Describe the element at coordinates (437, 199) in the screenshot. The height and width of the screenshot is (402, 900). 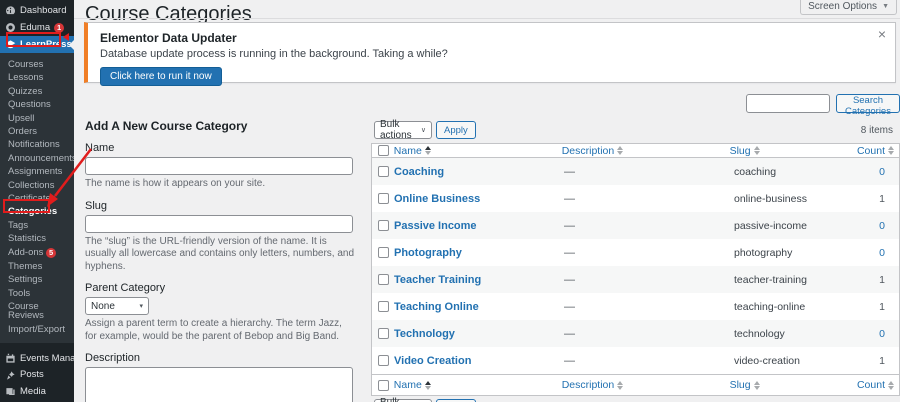
I see `category-name-link: Online Business` at that location.